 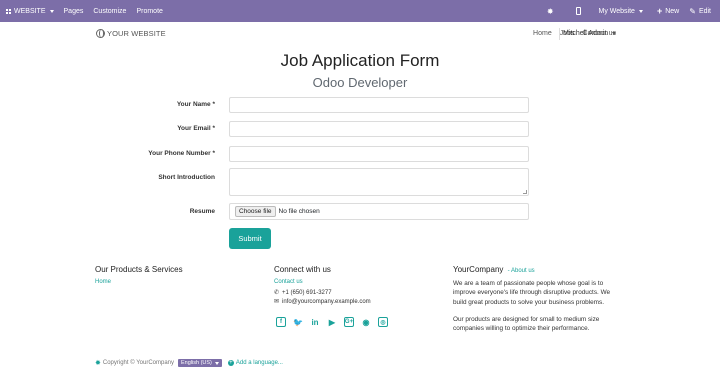 I want to click on bug-icon: ✸, so click(x=550, y=11).